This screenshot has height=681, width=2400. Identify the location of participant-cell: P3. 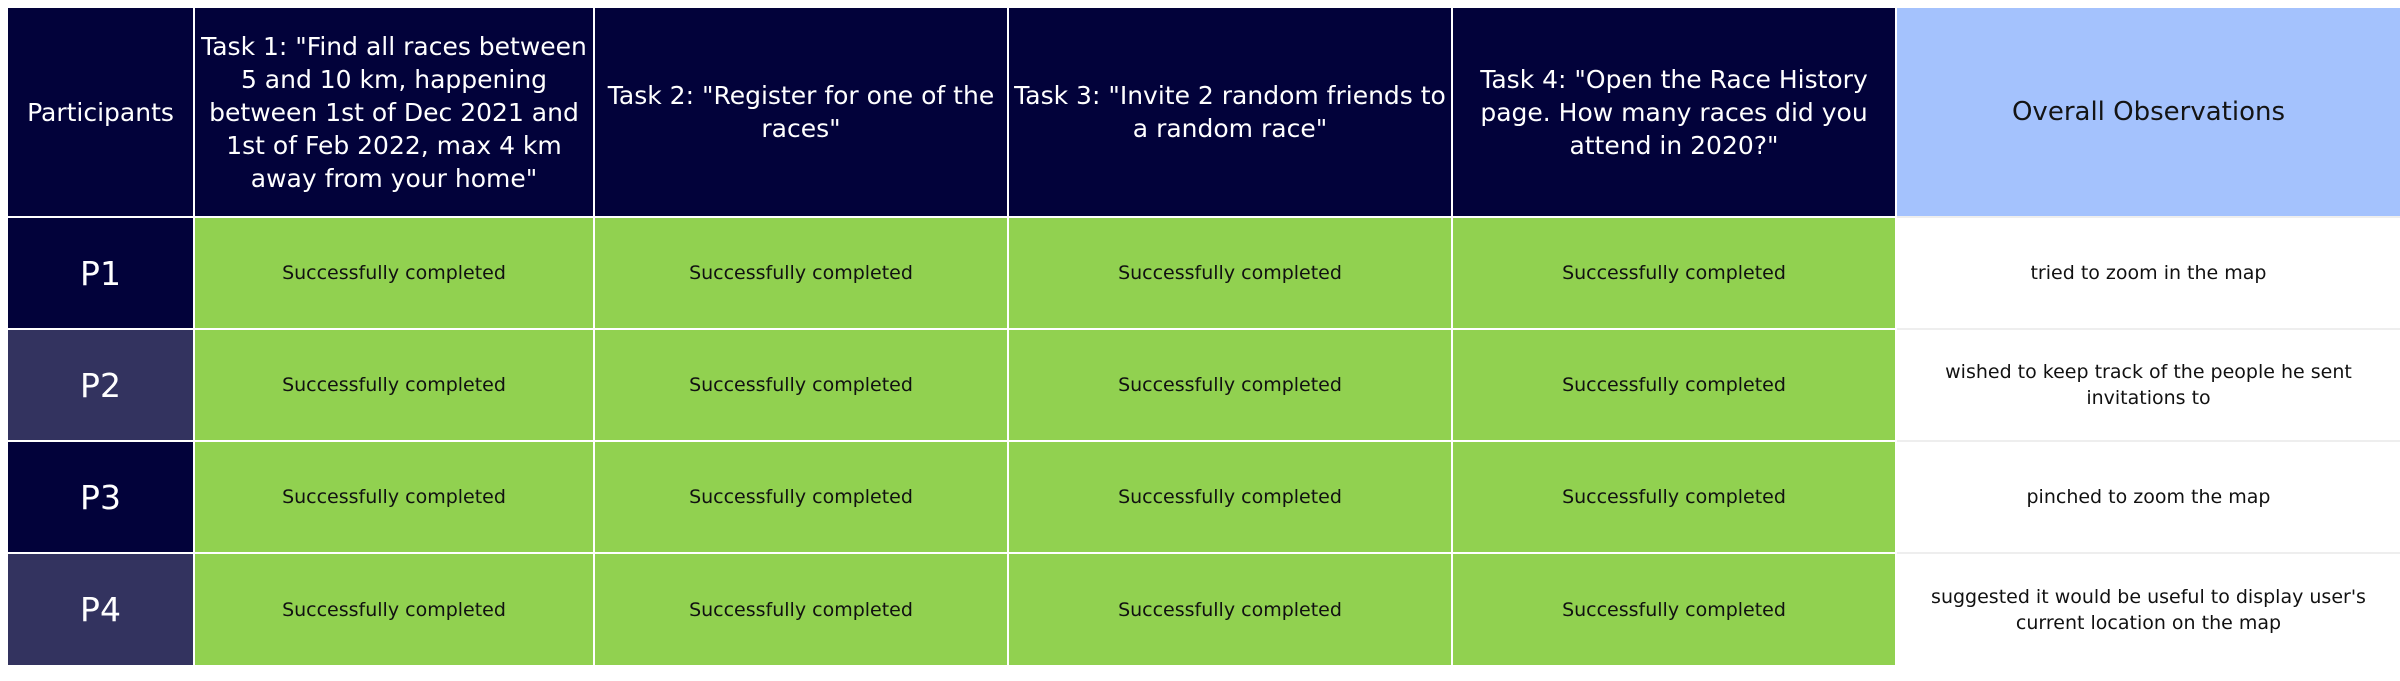
(101, 496).